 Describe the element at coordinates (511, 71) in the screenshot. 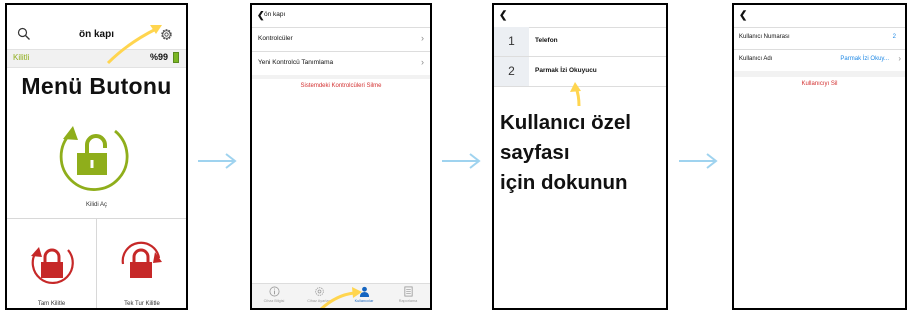

I see `user-number: 2` at that location.